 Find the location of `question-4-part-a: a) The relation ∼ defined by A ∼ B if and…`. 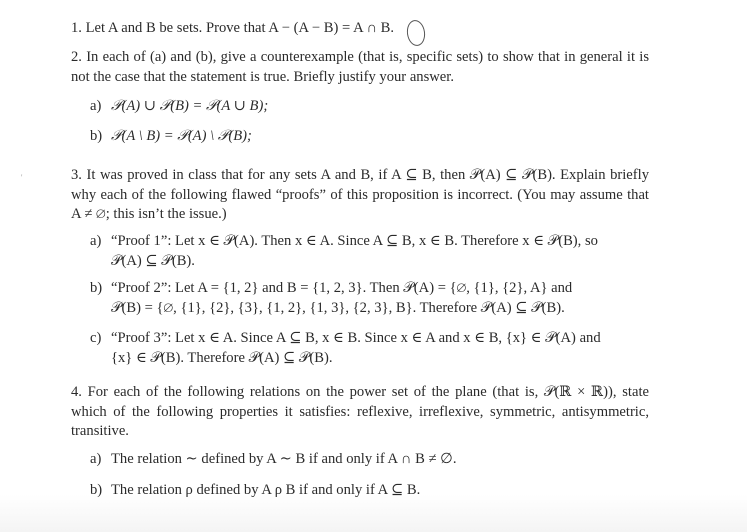

question-4-part-a: a) The relation ∼ defined by A ∼ B if and… is located at coordinates (369, 460).